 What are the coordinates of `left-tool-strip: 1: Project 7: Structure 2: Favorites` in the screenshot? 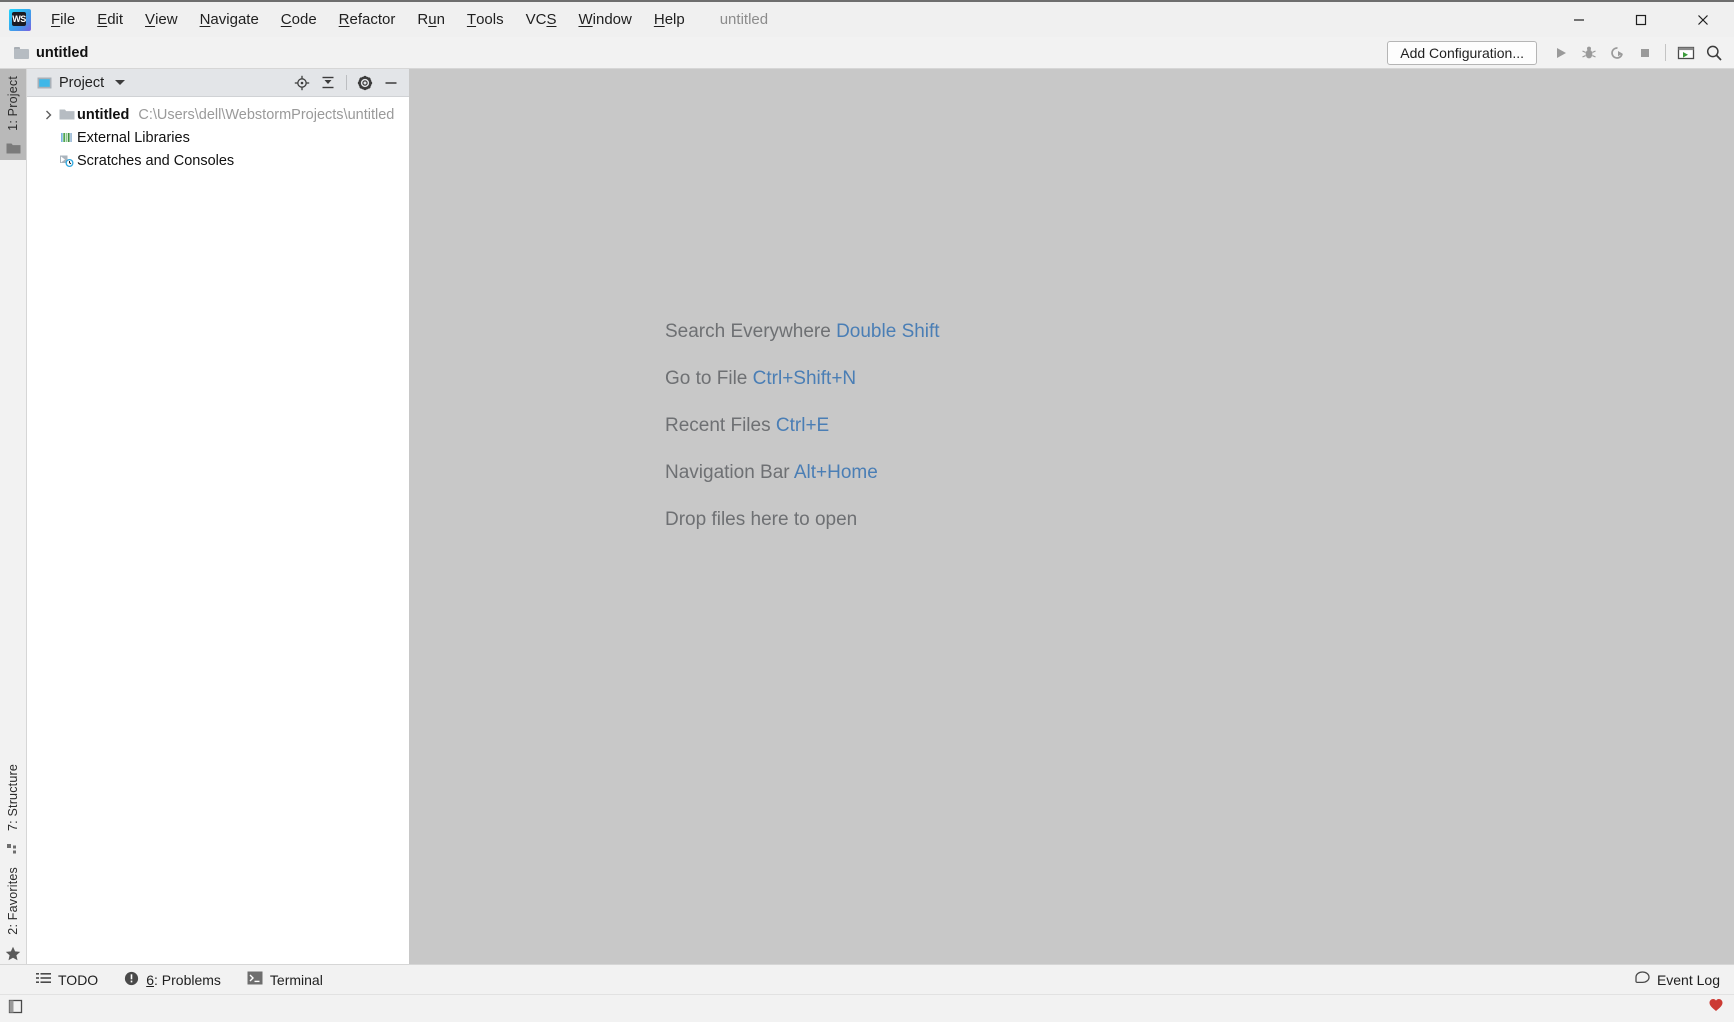 It's located at (13, 516).